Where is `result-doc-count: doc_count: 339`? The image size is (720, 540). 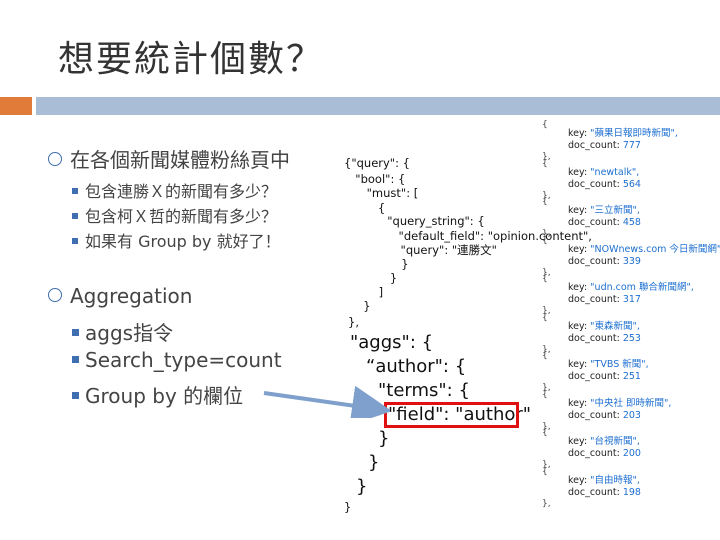
result-doc-count: doc_count: 339 is located at coordinates (604, 261).